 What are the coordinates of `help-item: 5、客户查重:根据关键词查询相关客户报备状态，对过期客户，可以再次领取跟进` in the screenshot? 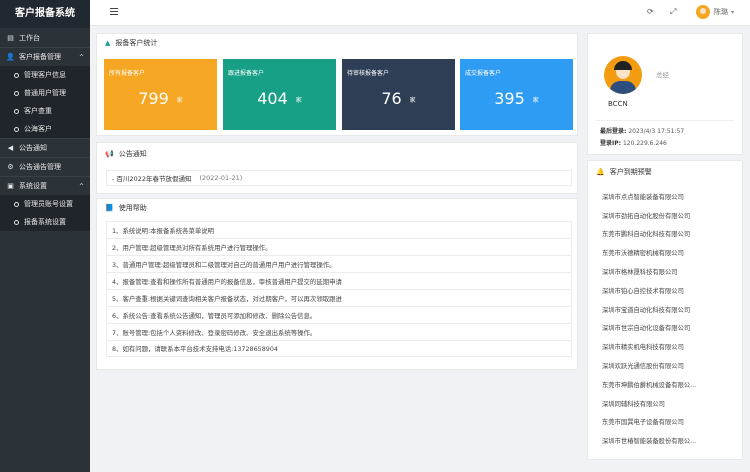 It's located at (339, 297).